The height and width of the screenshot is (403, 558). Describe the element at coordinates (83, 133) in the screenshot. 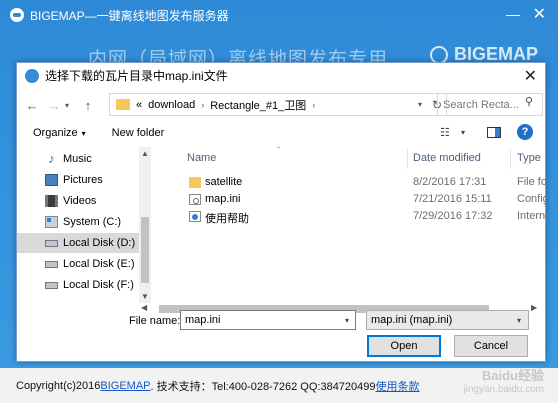

I see `organize-chevron-icon: ▾` at that location.